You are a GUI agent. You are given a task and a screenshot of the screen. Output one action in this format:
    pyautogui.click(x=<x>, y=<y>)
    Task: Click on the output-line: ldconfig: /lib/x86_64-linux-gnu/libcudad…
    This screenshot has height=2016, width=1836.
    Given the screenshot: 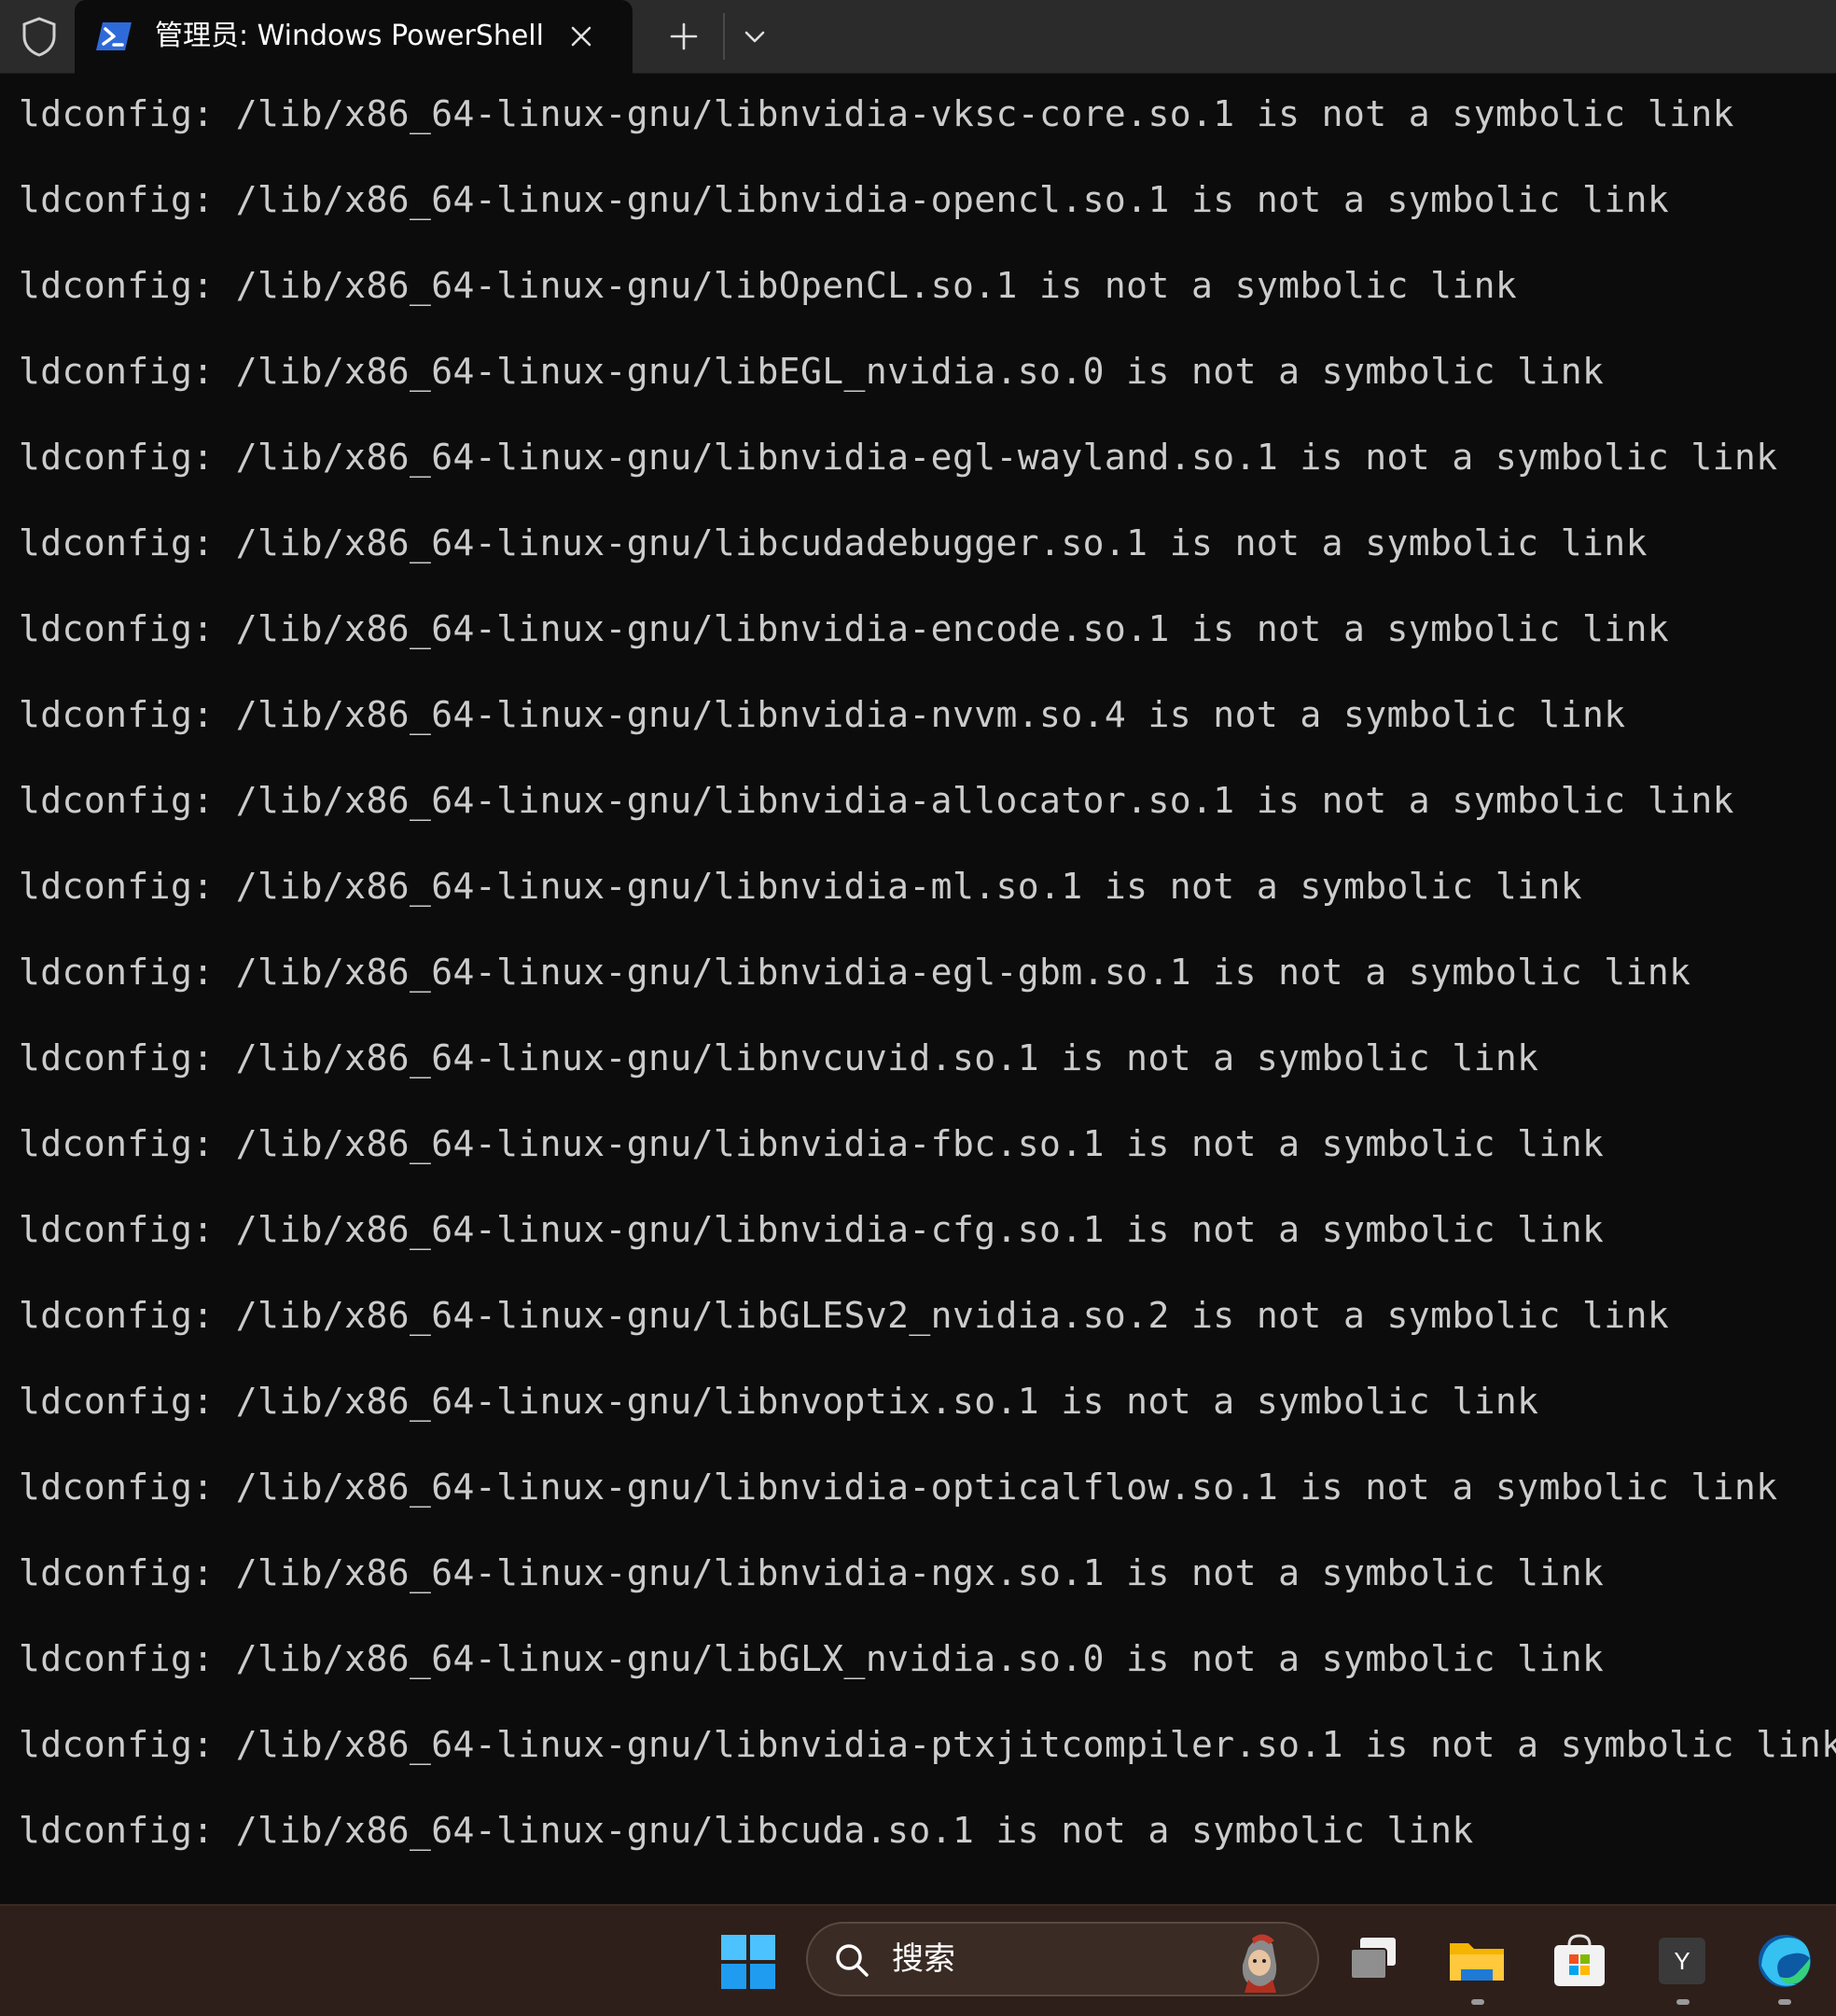 What is the action you would take?
    pyautogui.click(x=833, y=543)
    